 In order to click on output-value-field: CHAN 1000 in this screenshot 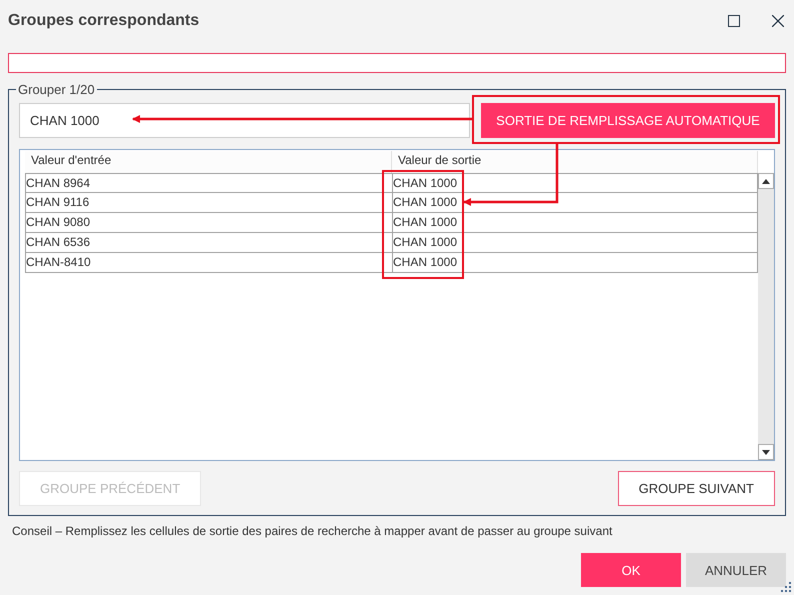, I will do `click(244, 120)`.